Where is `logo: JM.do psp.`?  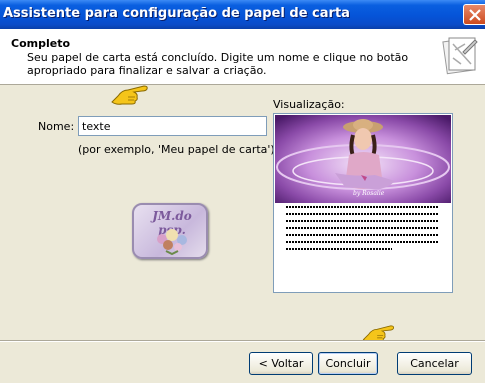
logo: JM.do psp. is located at coordinates (170, 231).